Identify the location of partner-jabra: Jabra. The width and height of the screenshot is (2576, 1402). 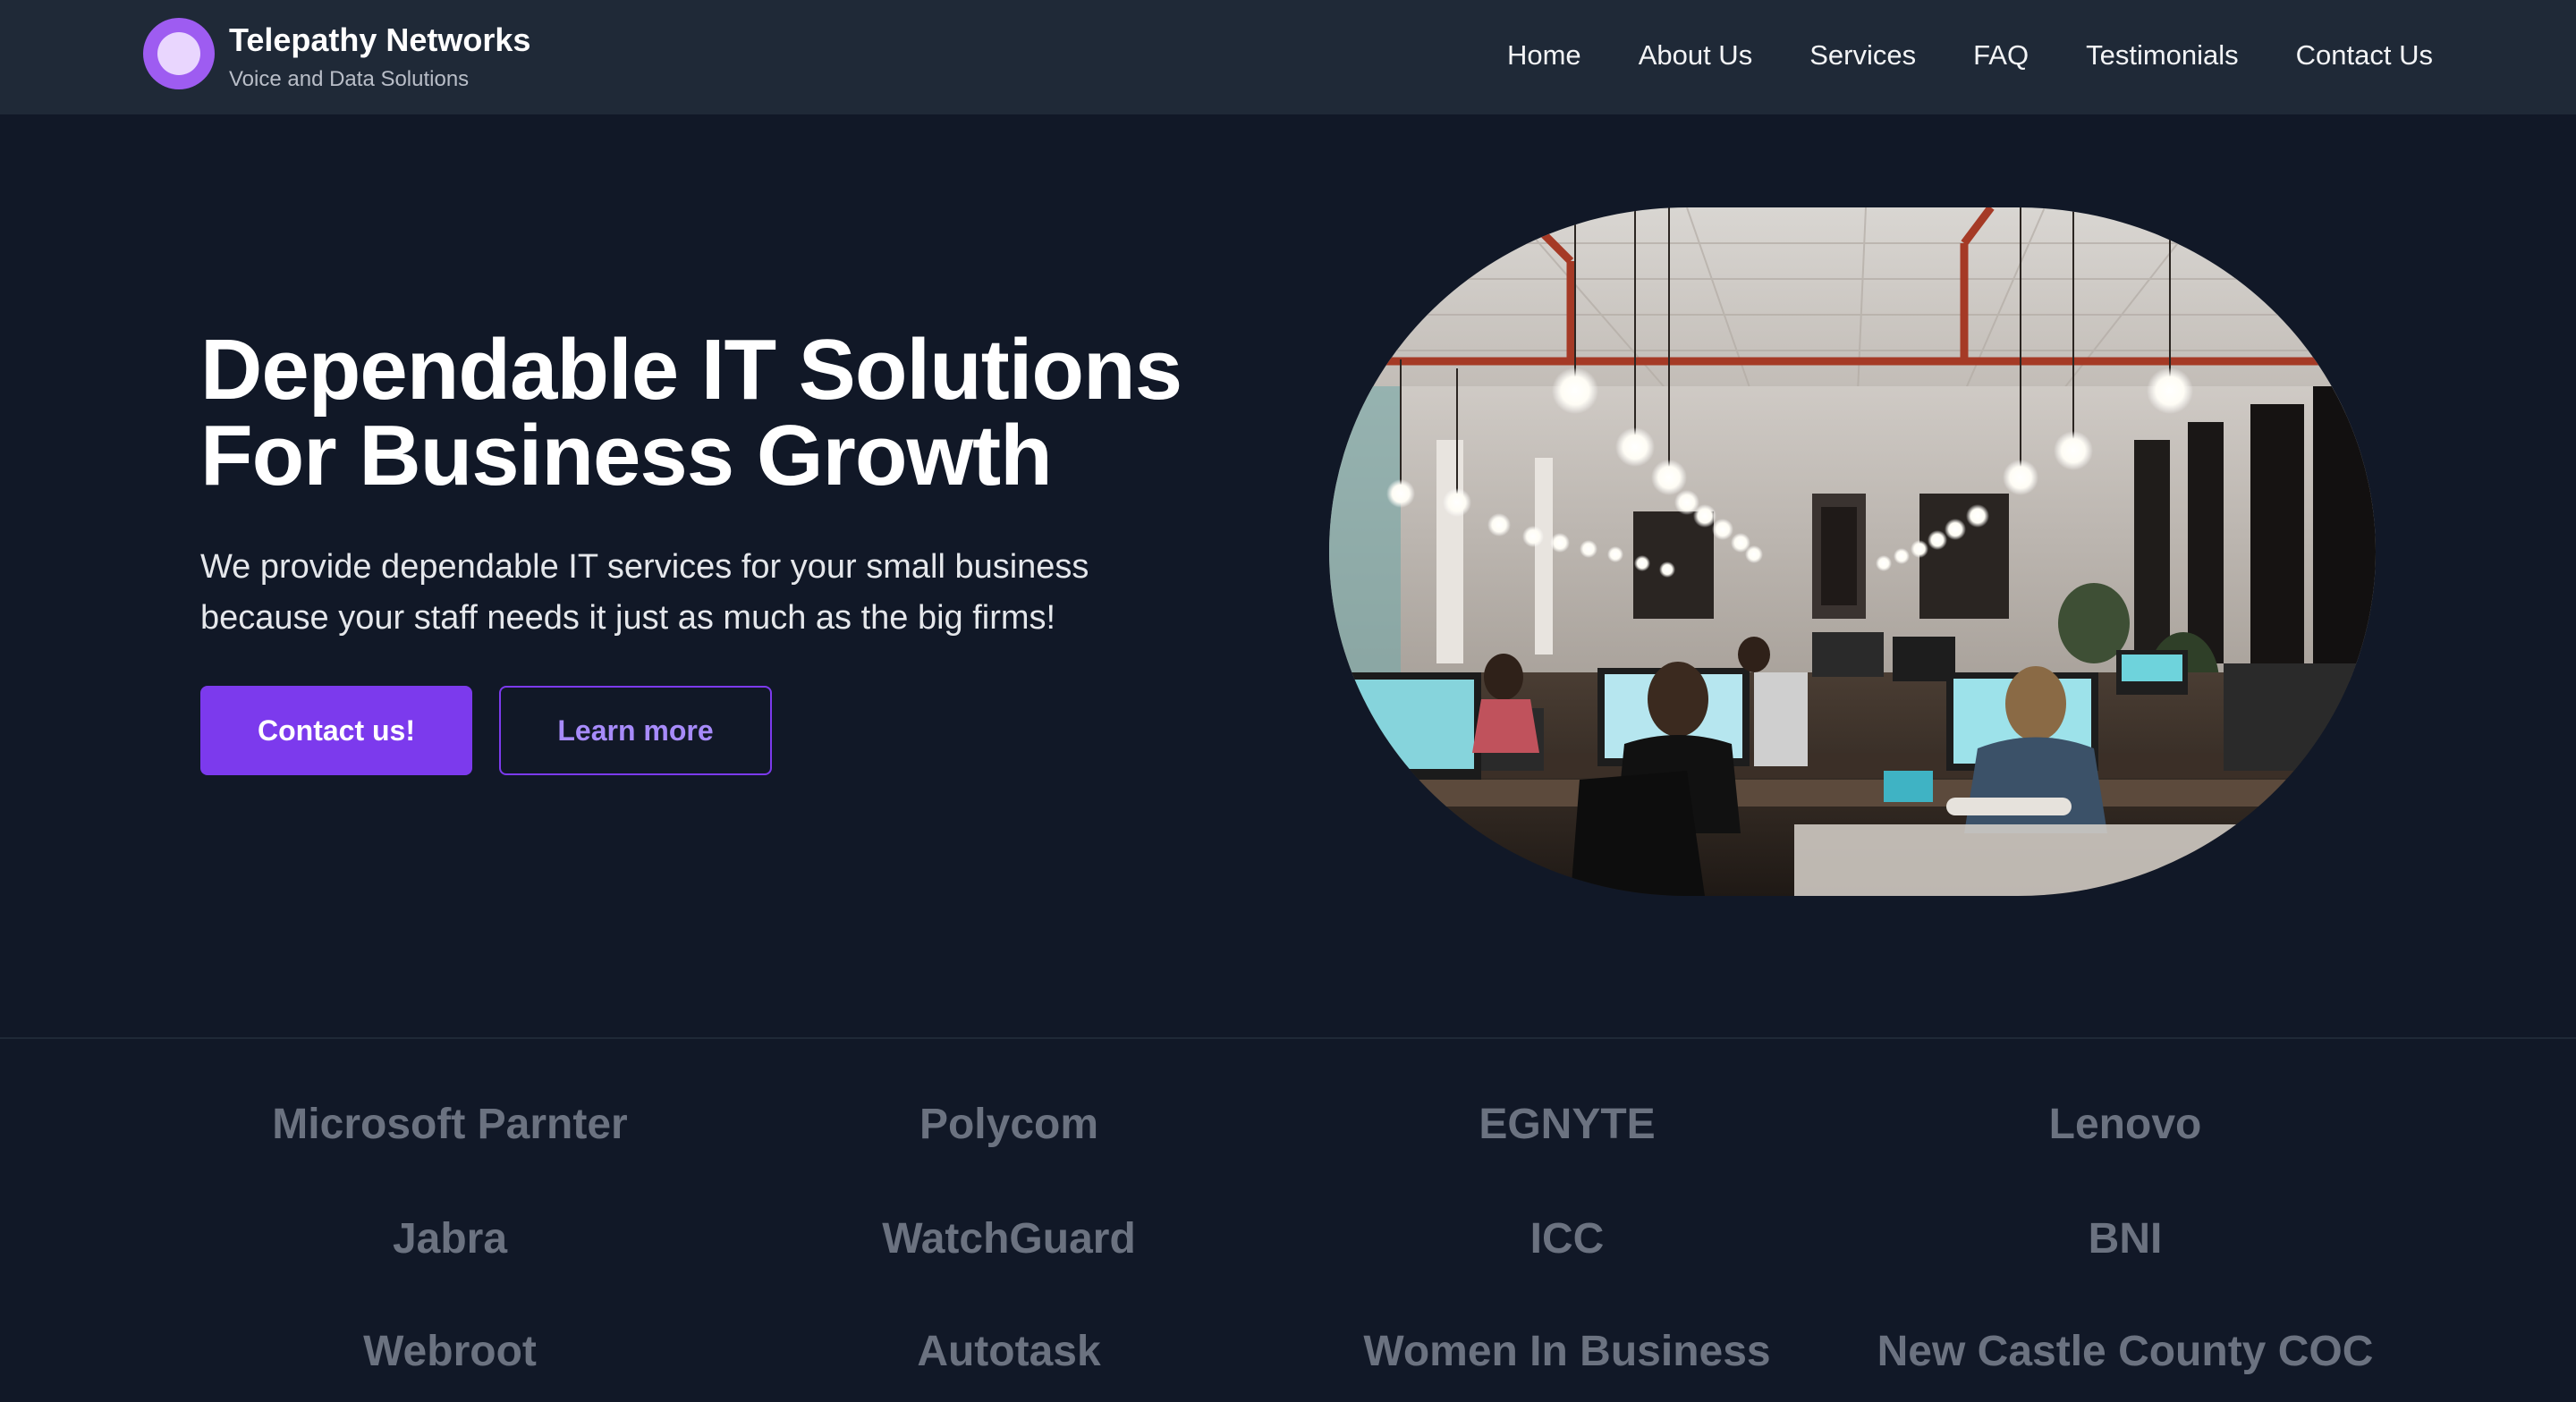
(450, 1239).